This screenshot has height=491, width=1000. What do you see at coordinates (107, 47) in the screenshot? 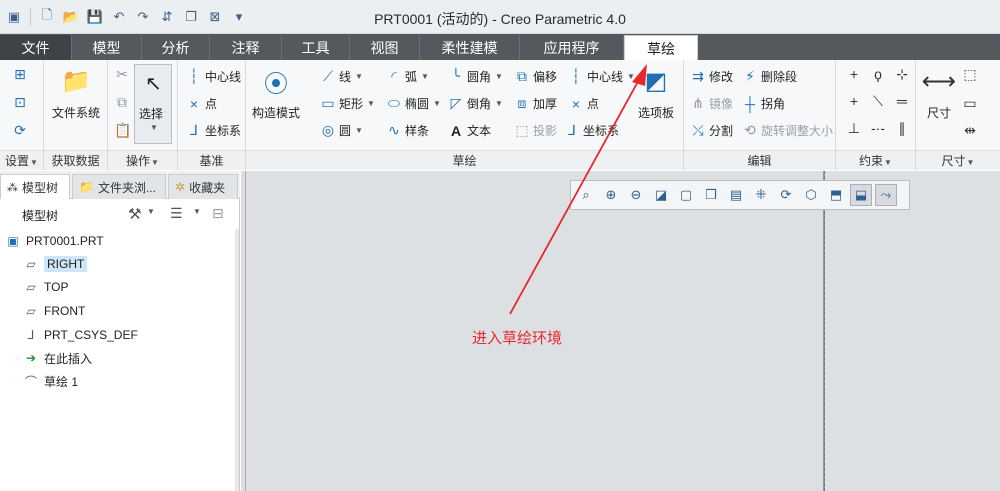
I see `tab-model: 模型` at bounding box center [107, 47].